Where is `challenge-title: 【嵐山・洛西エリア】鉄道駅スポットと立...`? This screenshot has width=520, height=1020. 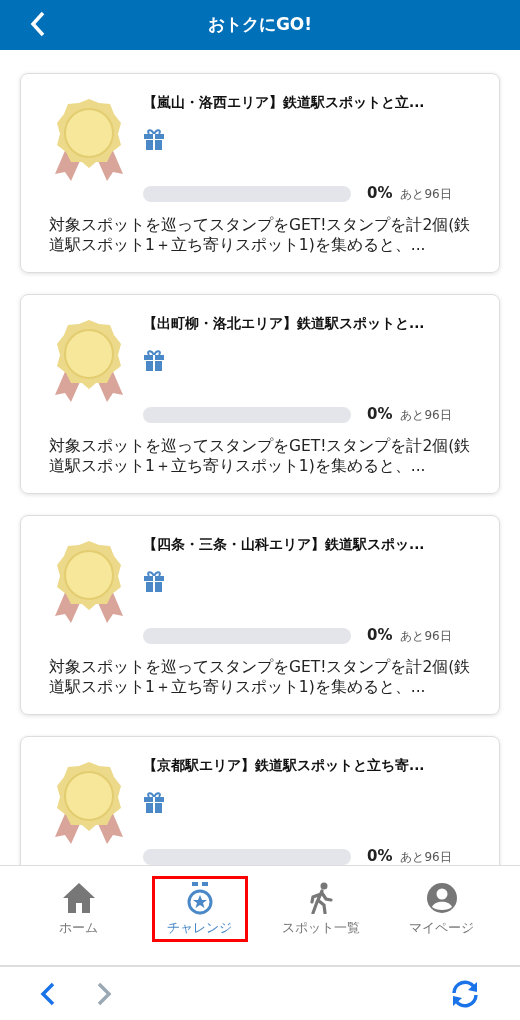 challenge-title: 【嵐山・洛西エリア】鉄道駅スポットと立... is located at coordinates (284, 102).